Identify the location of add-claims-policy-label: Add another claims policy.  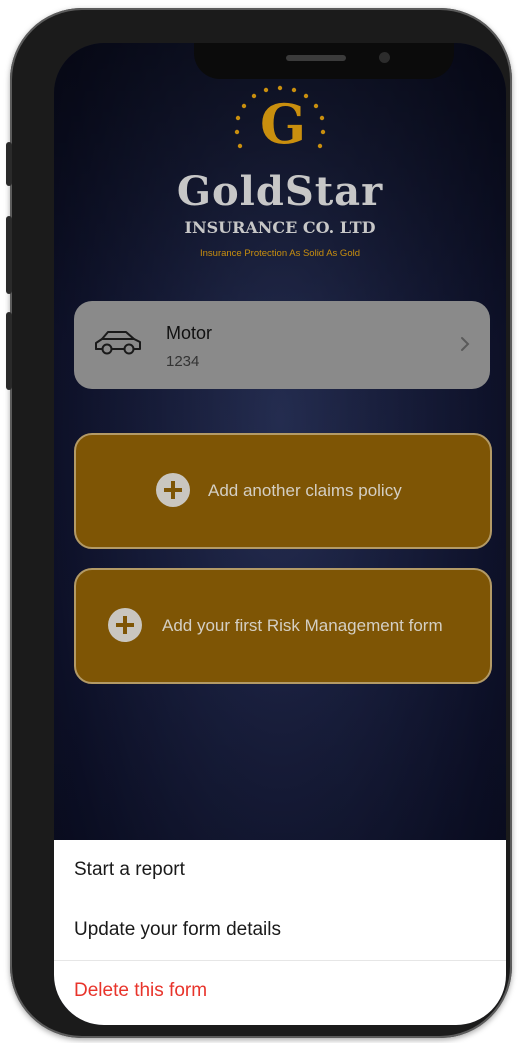
(305, 490).